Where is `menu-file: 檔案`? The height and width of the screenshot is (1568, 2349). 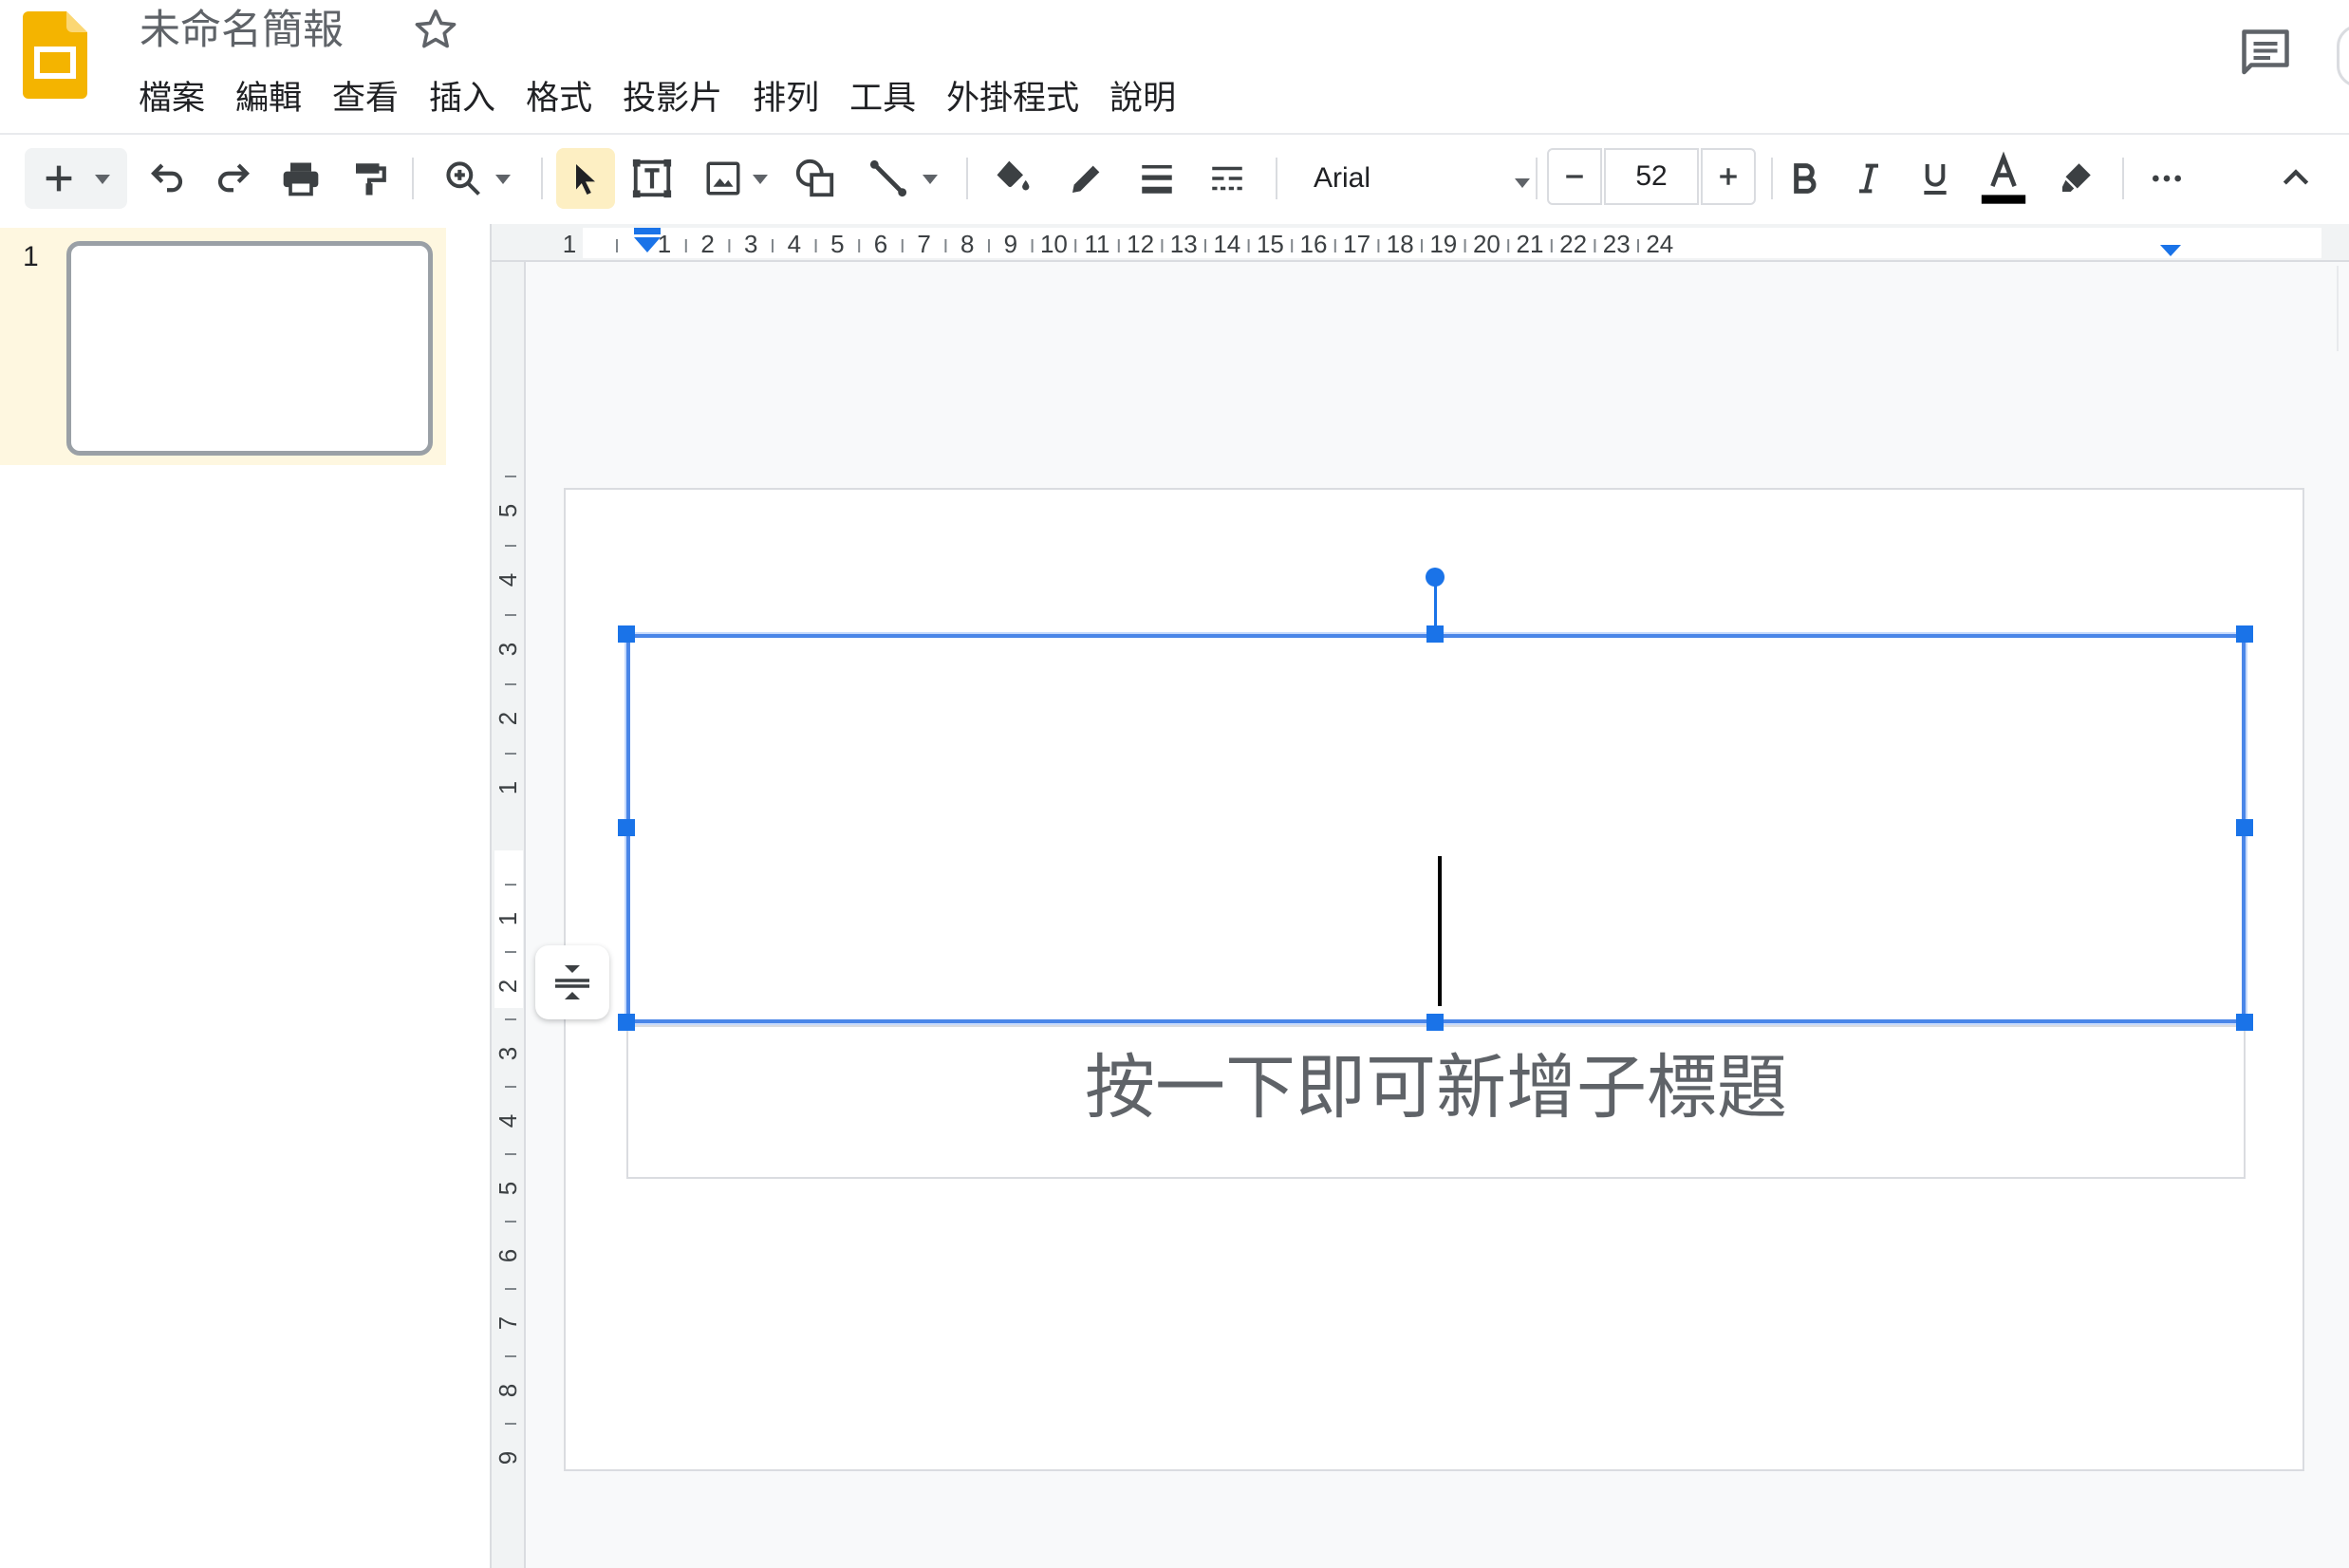
menu-file: 檔案 is located at coordinates (171, 99).